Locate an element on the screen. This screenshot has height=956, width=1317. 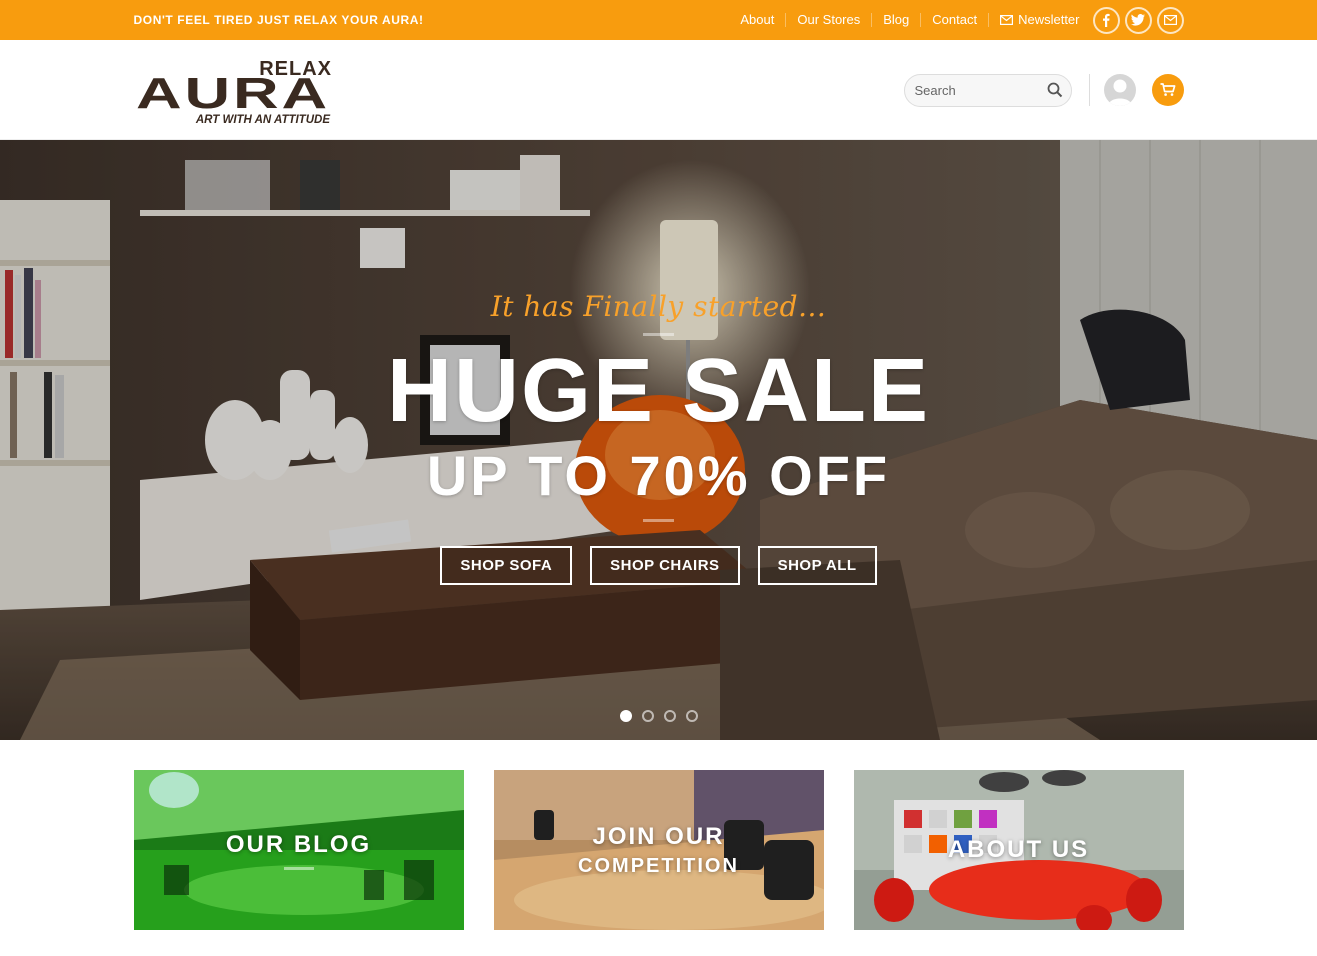
banner-about-title: ABOUT US is located at coordinates (1018, 849).